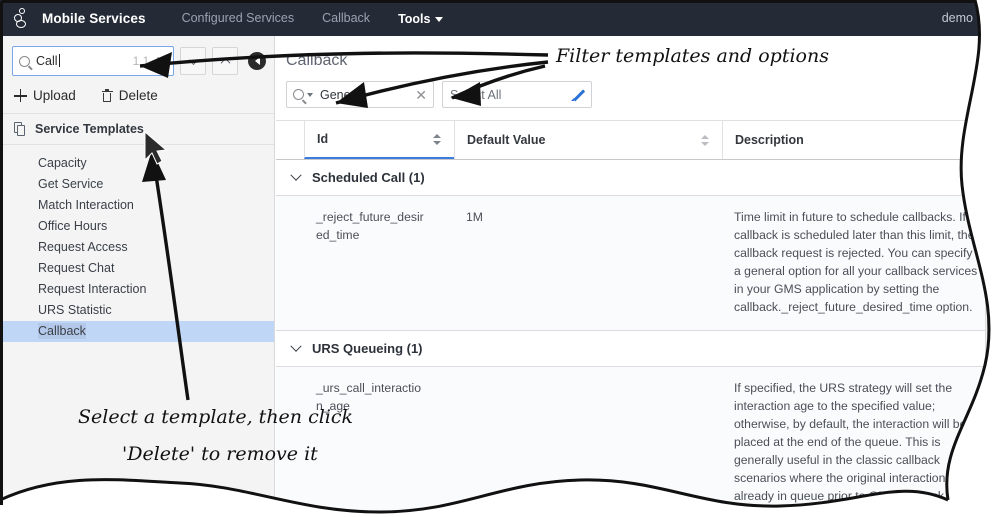 This screenshot has height=517, width=1000. Describe the element at coordinates (638, 349) in the screenshot. I see `table-group-header: URS Queueing (1)` at that location.